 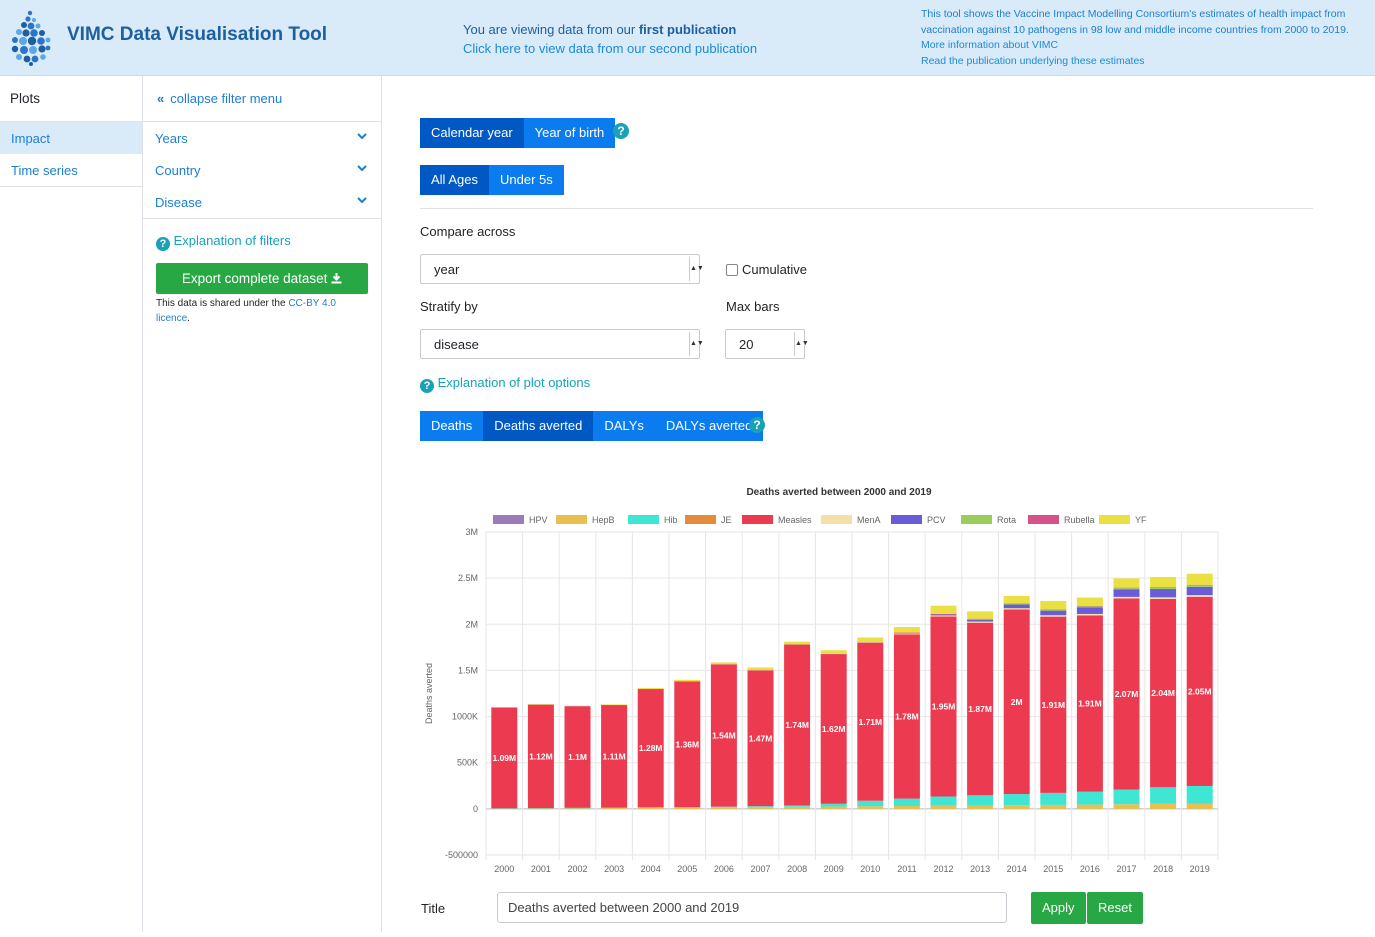 I want to click on bar-rota-2018, so click(x=1163, y=588).